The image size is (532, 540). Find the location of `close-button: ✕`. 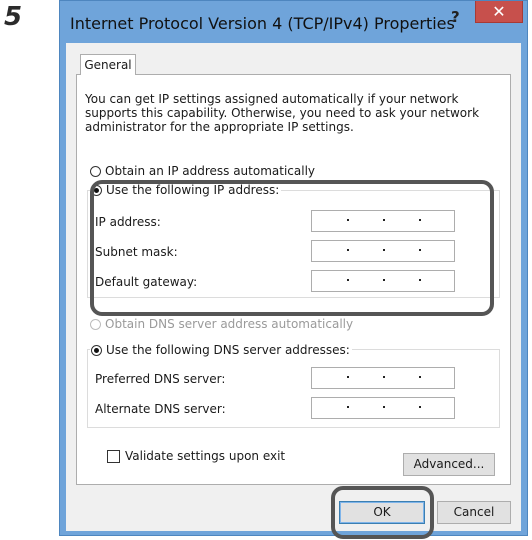

close-button: ✕ is located at coordinates (499, 12).